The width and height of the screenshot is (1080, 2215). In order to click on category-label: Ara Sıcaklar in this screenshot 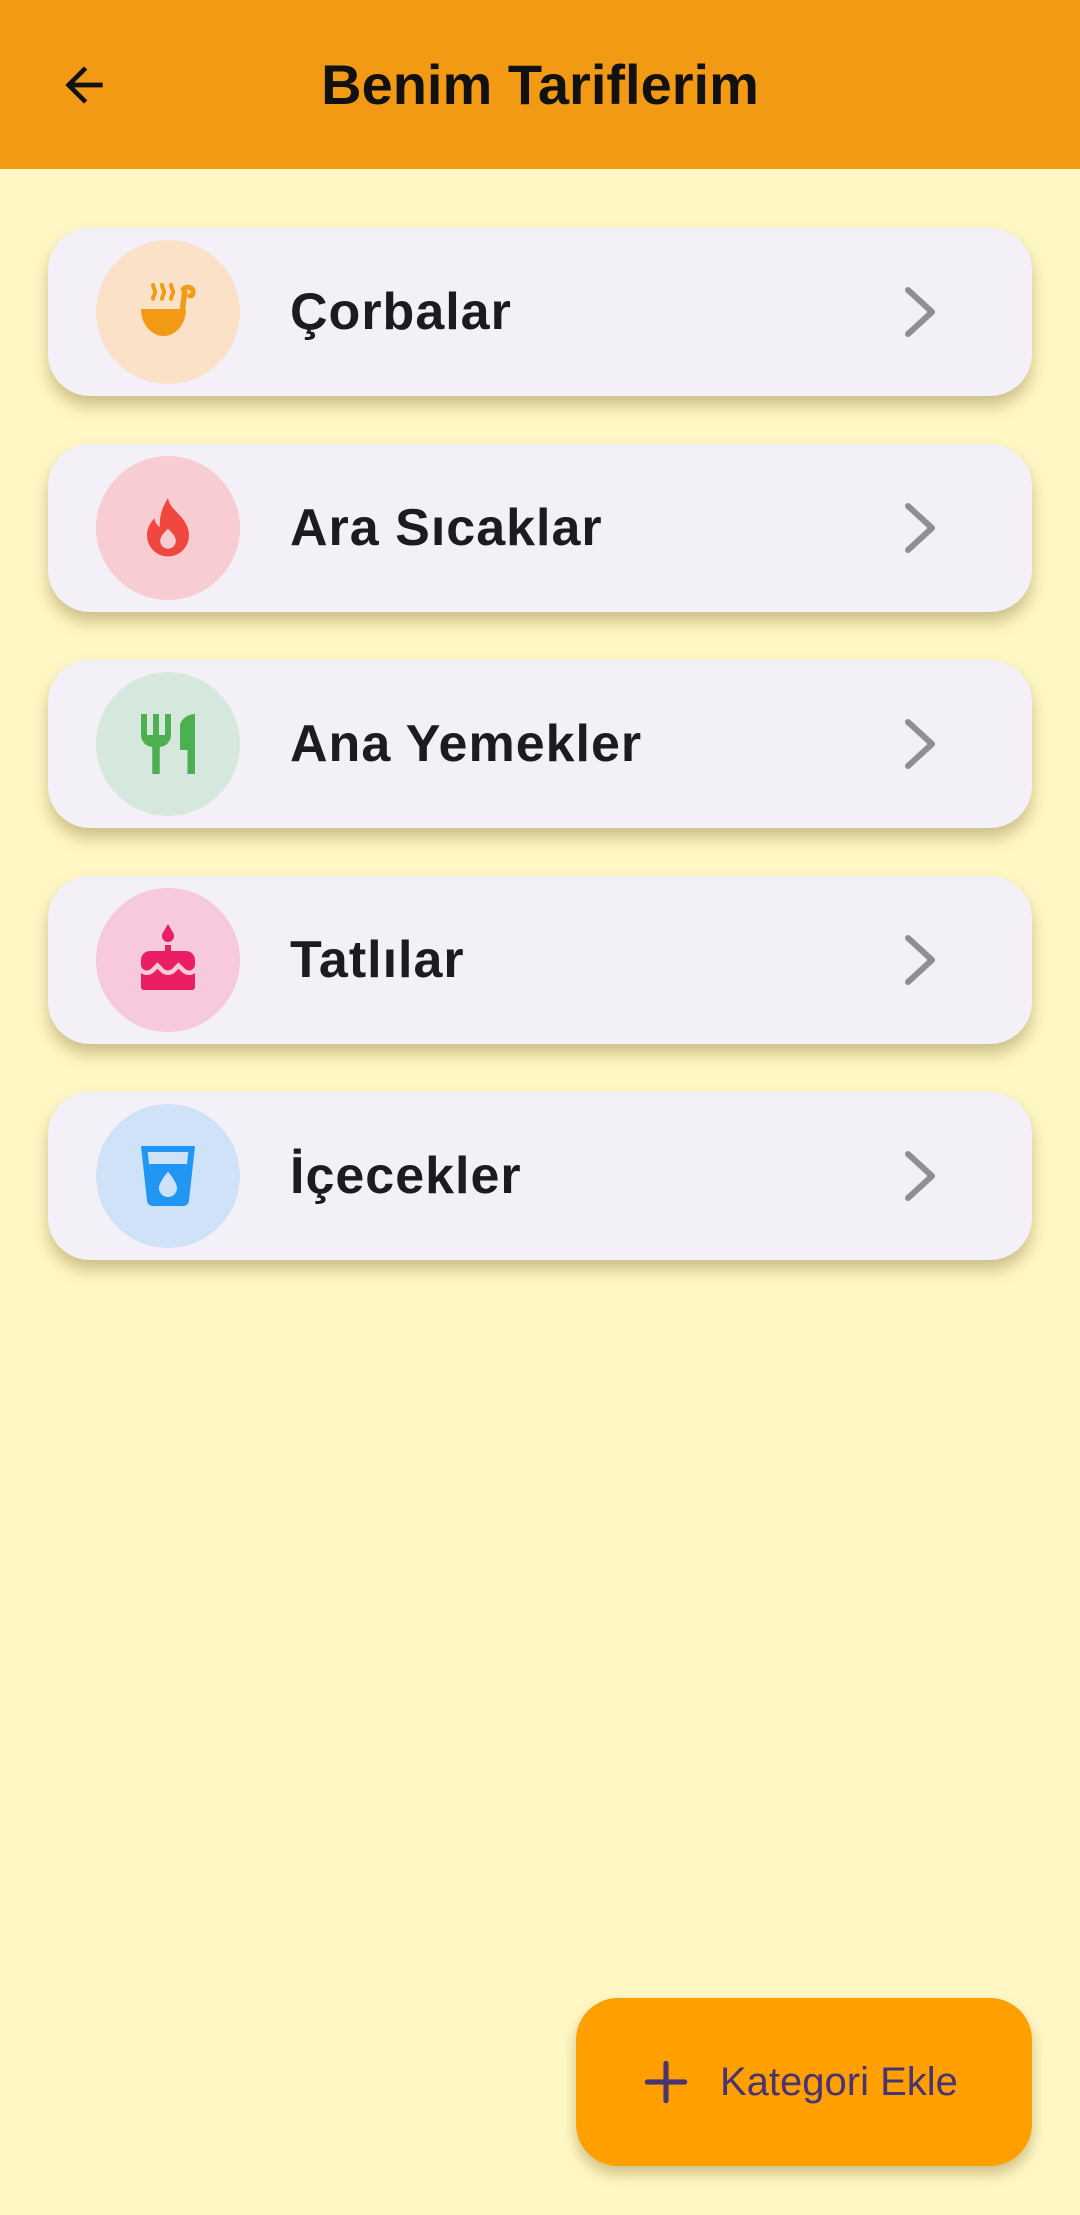, I will do `click(446, 528)`.